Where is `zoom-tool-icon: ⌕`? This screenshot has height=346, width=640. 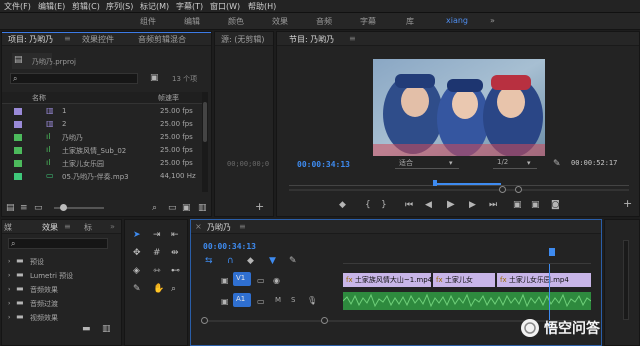 zoom-tool-icon: ⌕ is located at coordinates (173, 289).